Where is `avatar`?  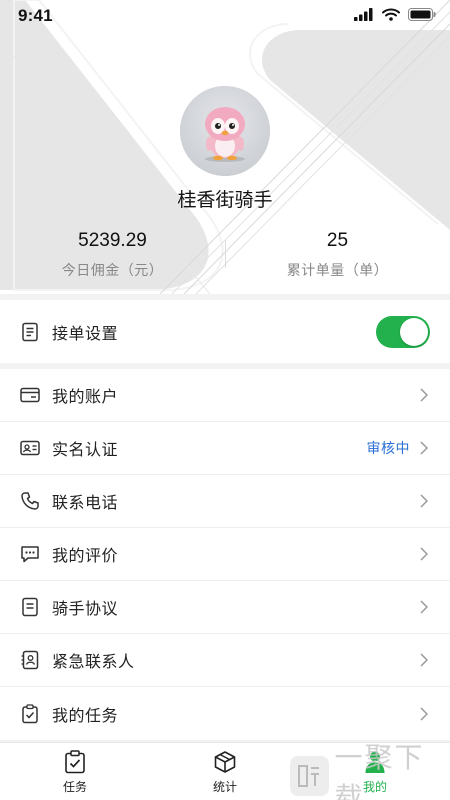
avatar is located at coordinates (225, 131).